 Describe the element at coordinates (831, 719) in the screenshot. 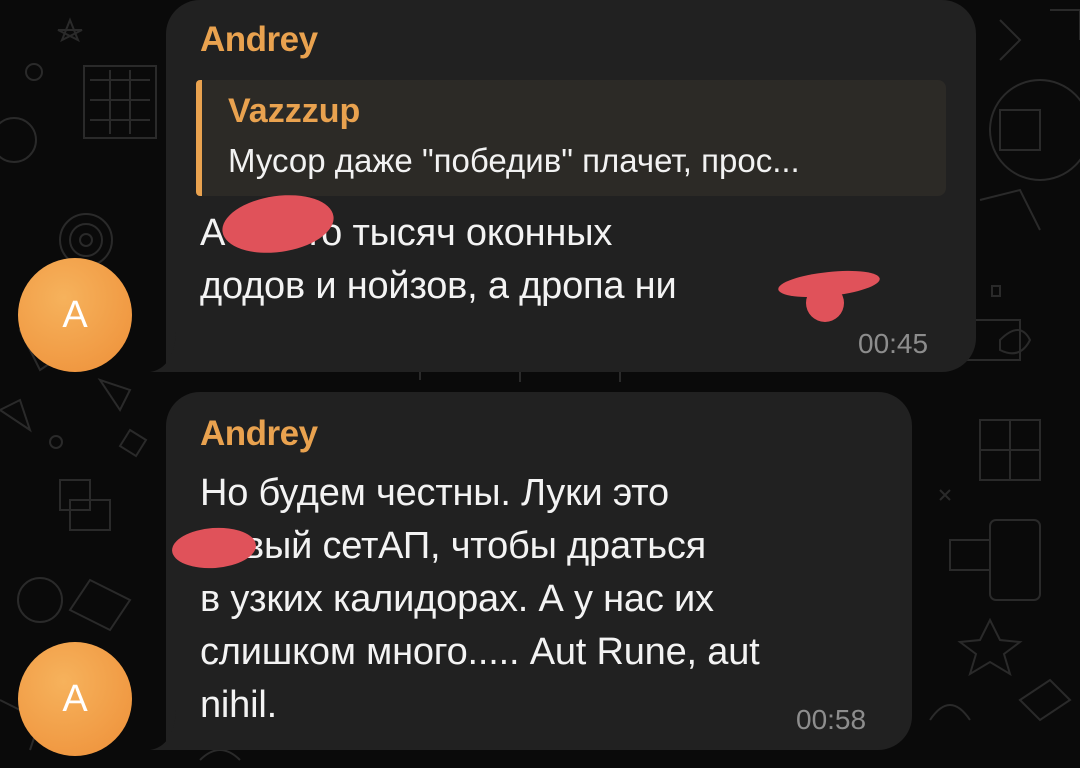

I see `message-timestamp: 00:58` at that location.